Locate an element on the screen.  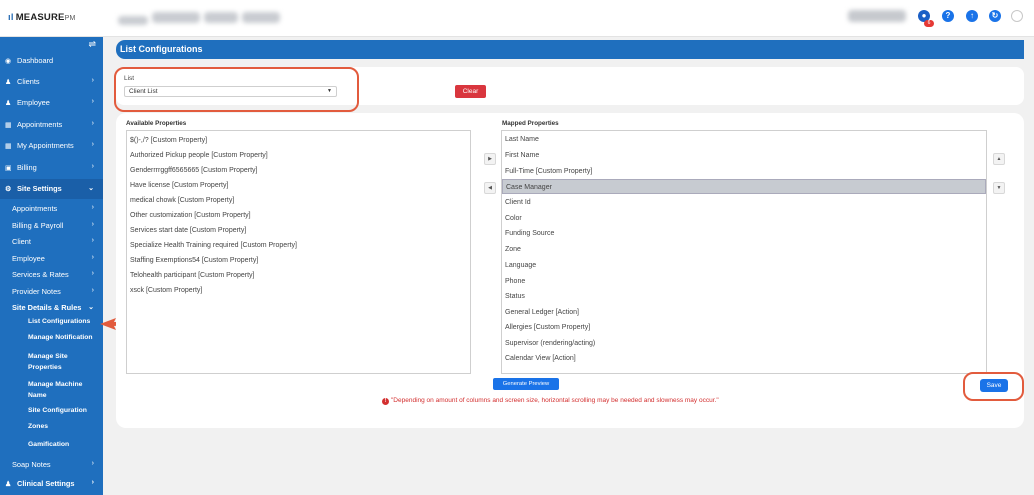
app-logo: ıl MEASUREPM is located at coordinates (42, 17).